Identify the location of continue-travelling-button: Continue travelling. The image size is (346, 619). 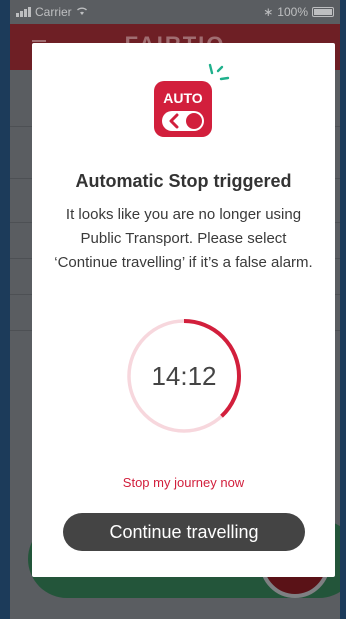
(184, 532).